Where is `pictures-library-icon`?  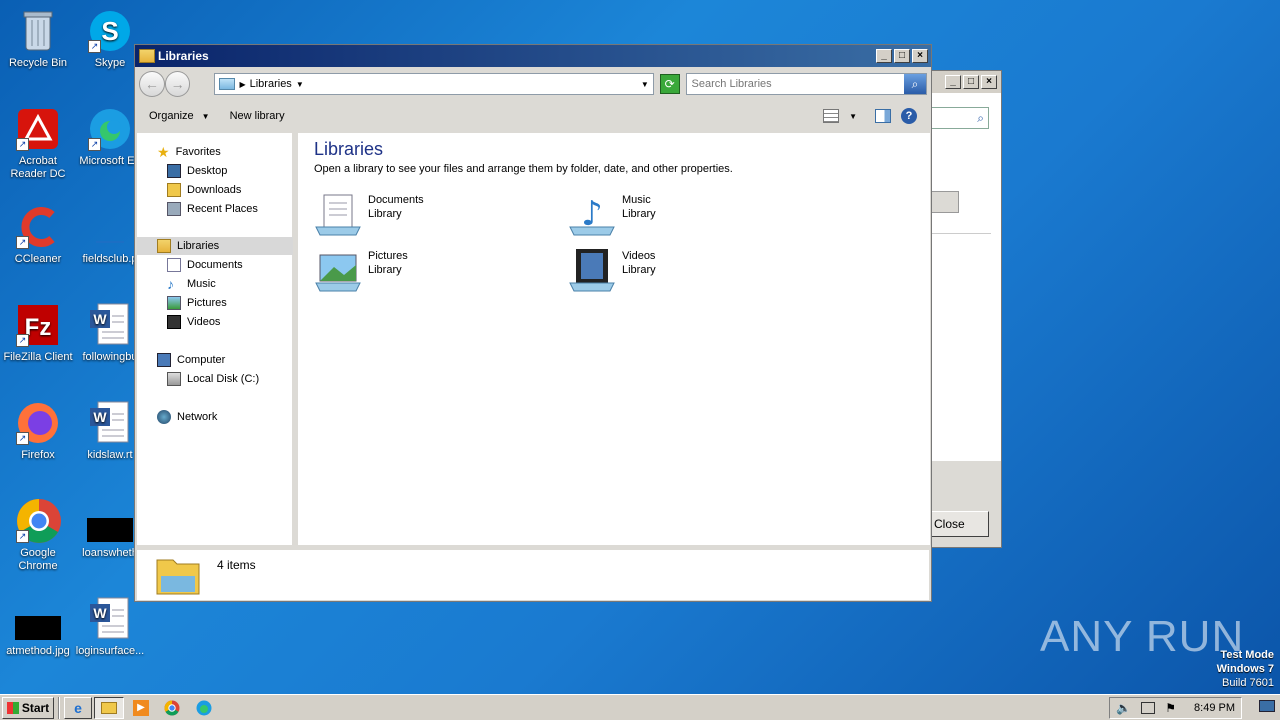 pictures-library-icon is located at coordinates (338, 273).